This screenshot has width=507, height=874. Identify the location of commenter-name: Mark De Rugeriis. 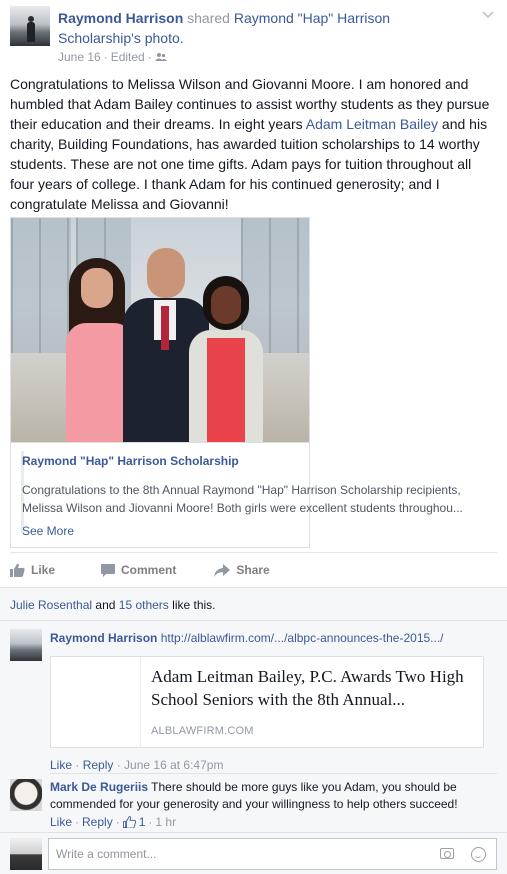
(99, 787).